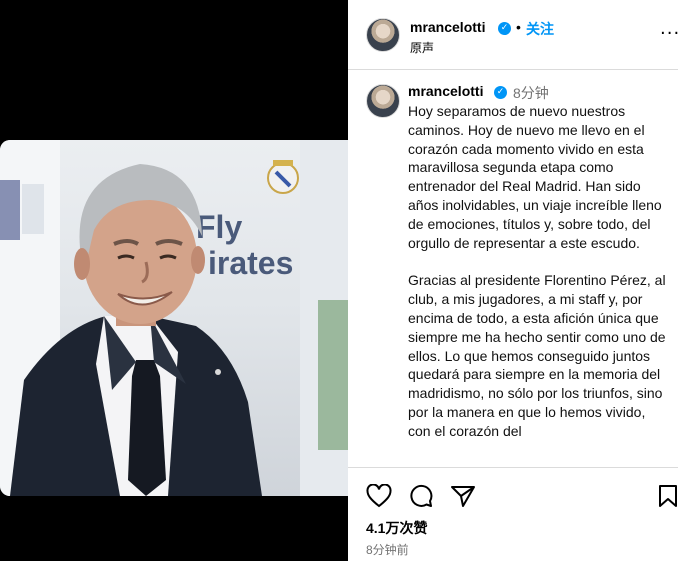 The width and height of the screenshot is (678, 561). I want to click on caption-avatar, so click(383, 101).